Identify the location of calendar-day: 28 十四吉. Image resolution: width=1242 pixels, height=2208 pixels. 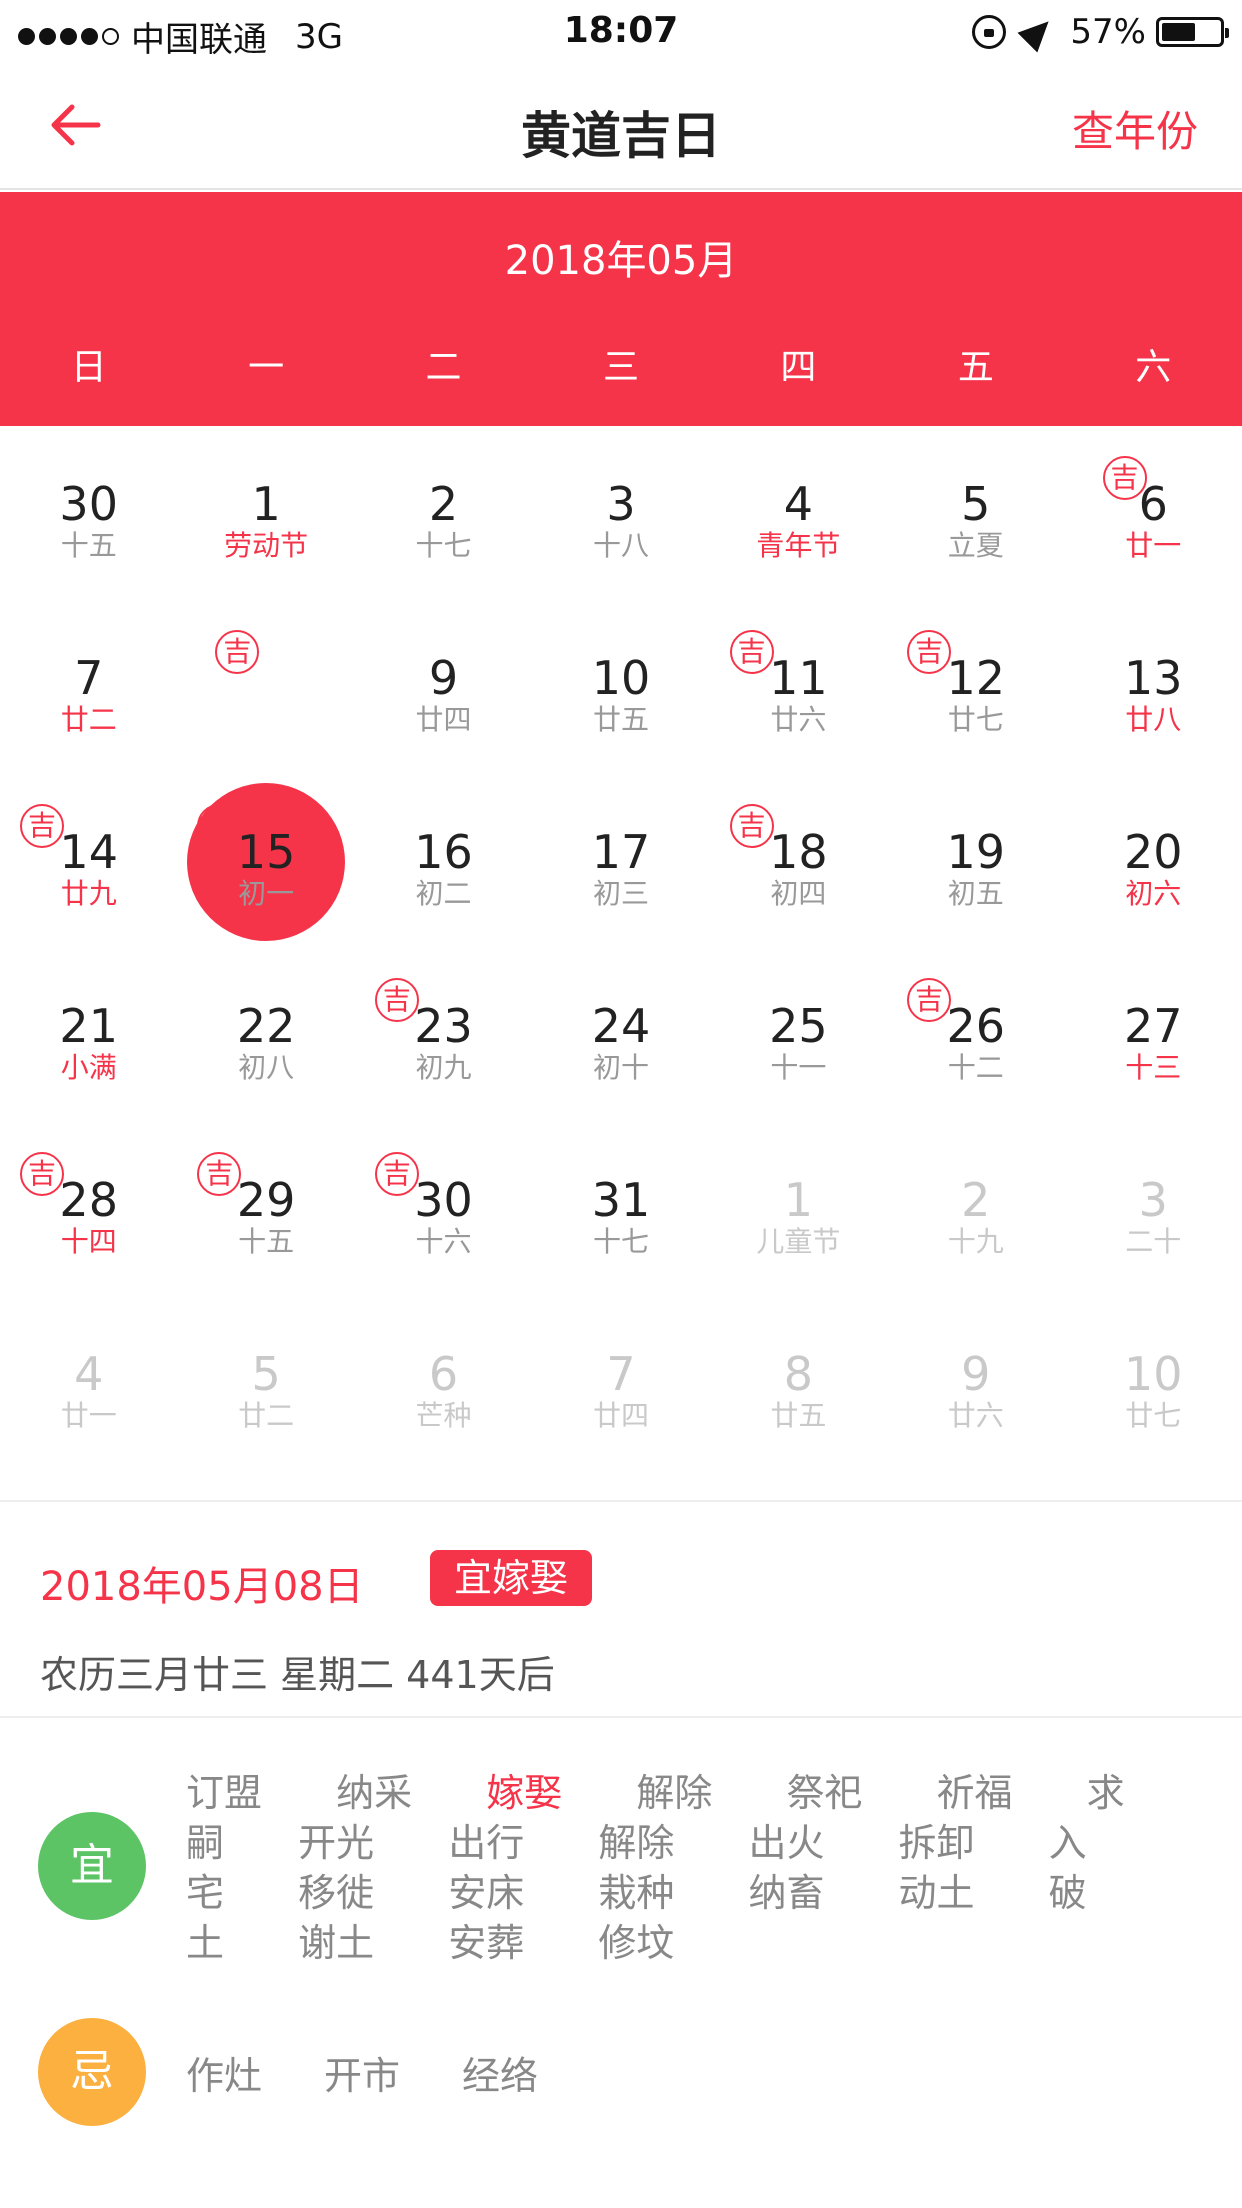
(88, 1209).